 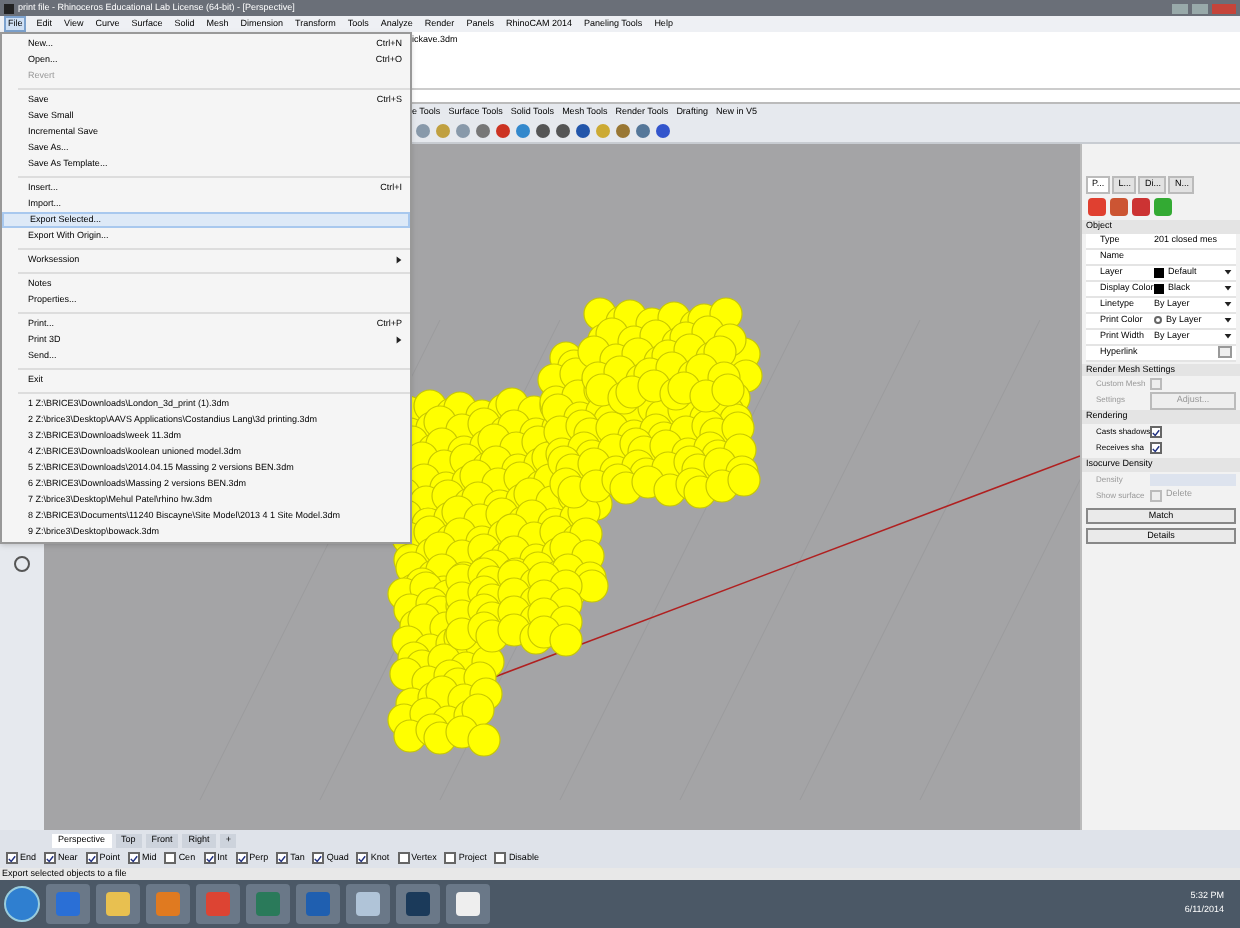 I want to click on radio-icon, so click(x=1158, y=320).